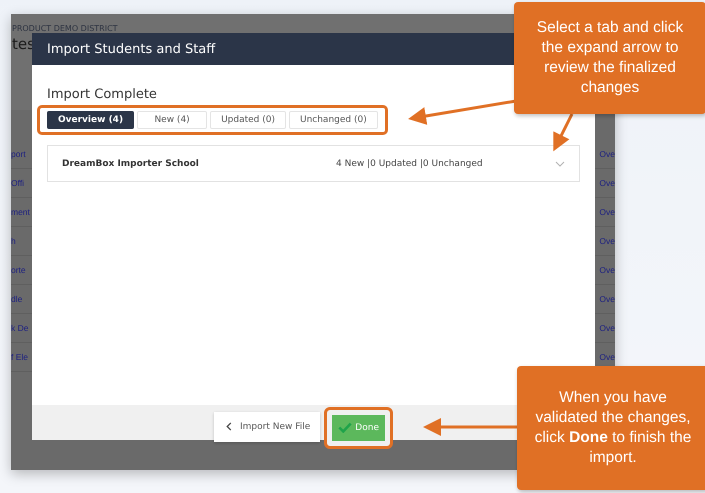  Describe the element at coordinates (172, 120) in the screenshot. I see `tab: New (4)` at that location.